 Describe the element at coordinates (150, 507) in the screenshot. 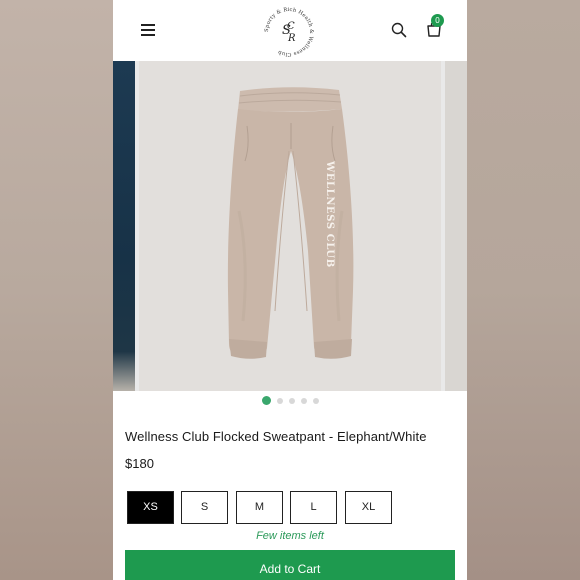

I see `size-option-xs: XS` at that location.